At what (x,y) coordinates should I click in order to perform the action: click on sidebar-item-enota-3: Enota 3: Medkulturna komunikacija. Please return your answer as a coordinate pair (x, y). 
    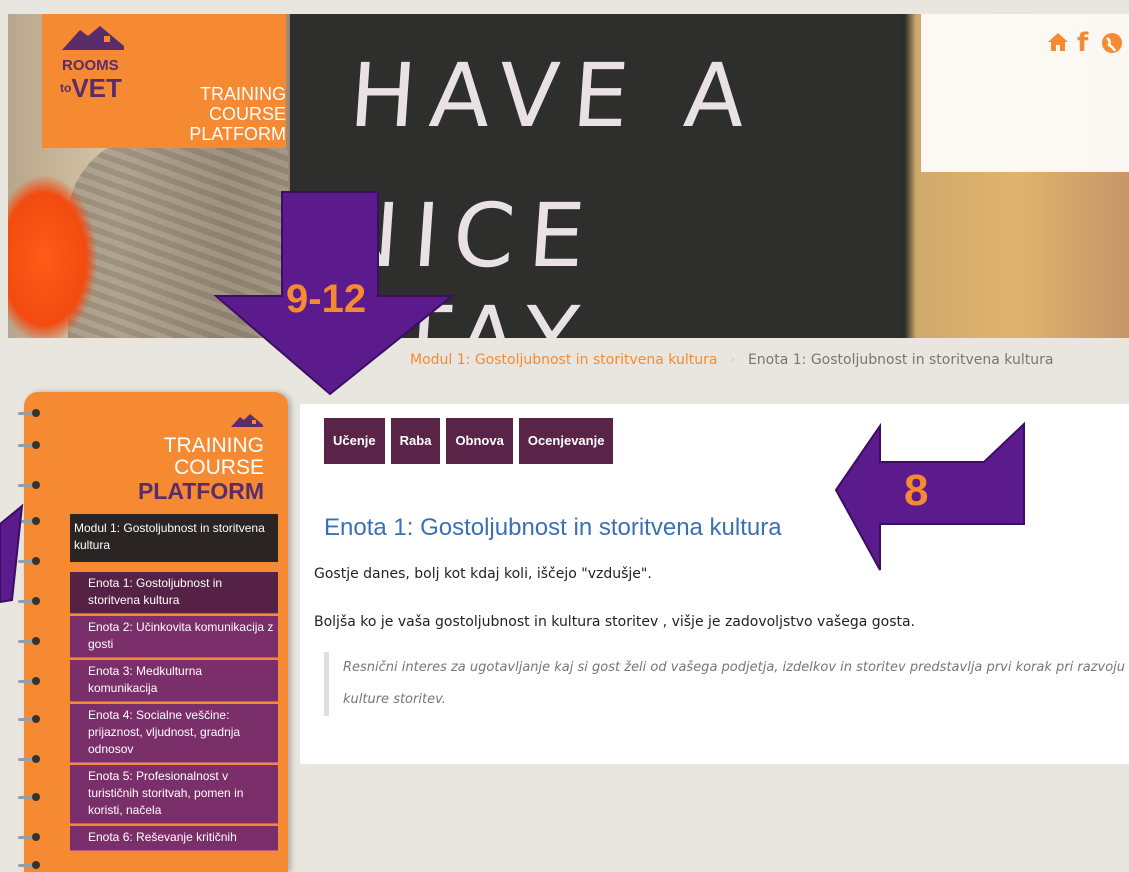
    Looking at the image, I should click on (174, 681).